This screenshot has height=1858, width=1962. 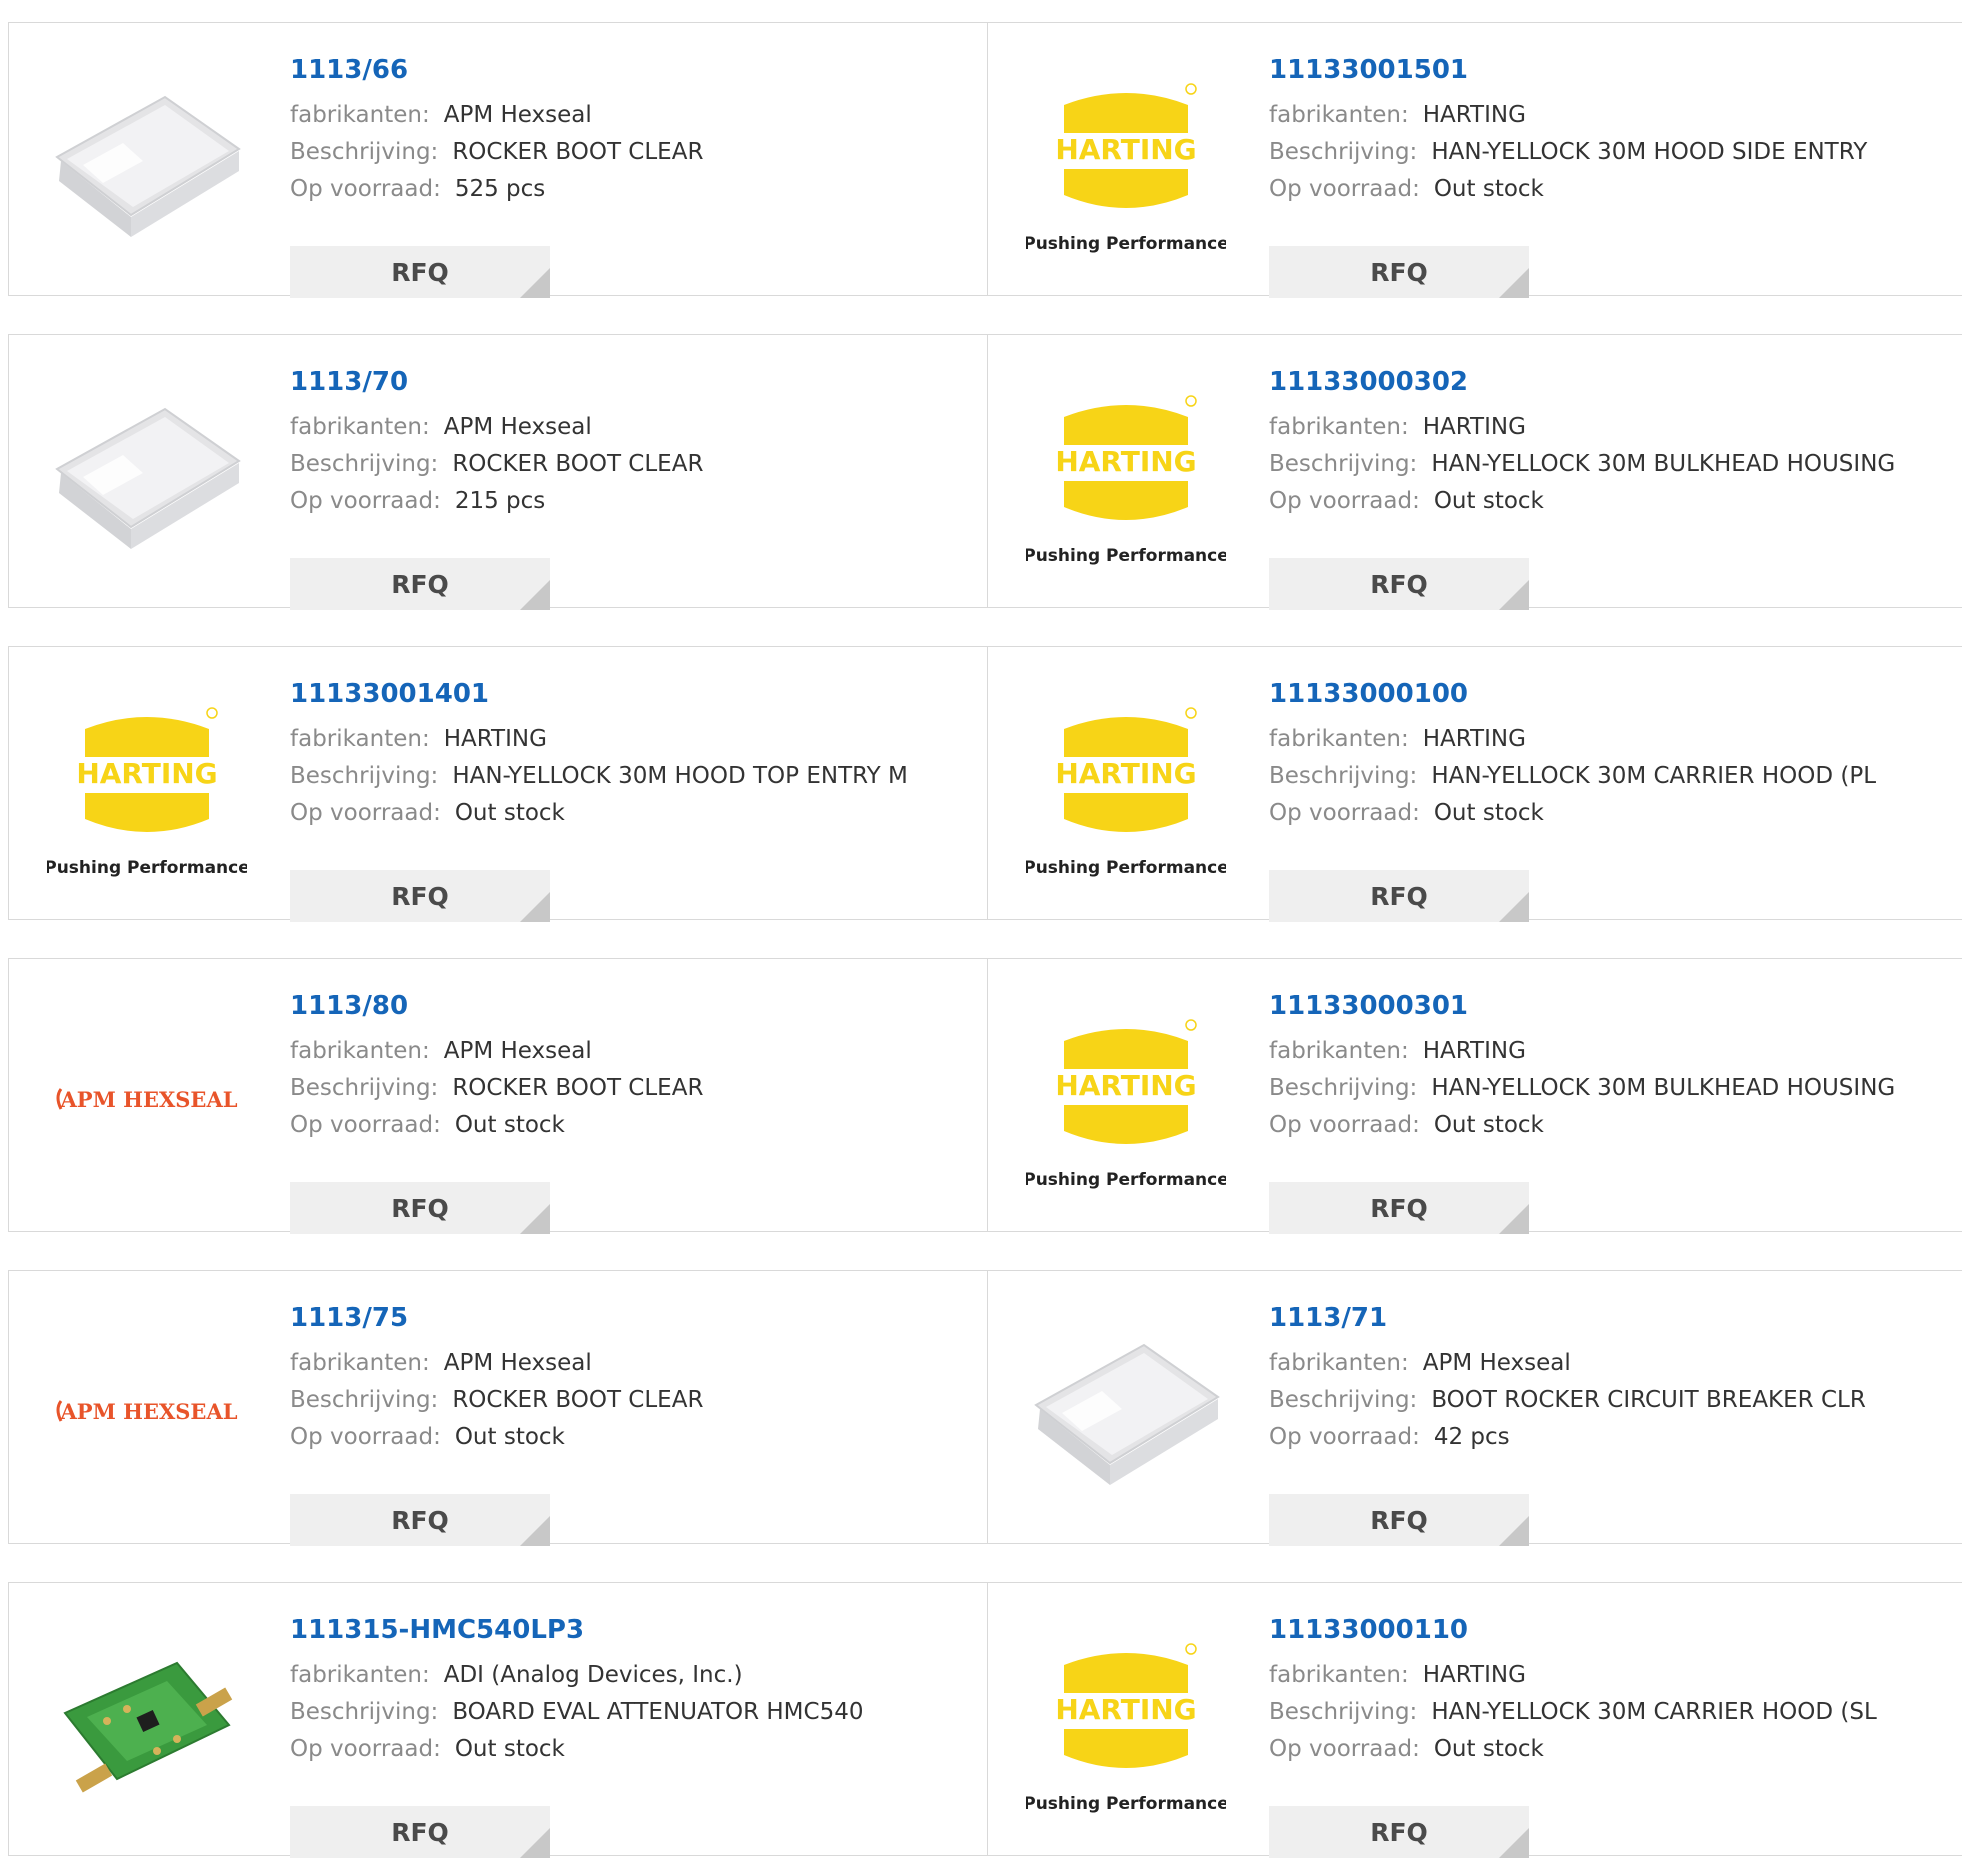 I want to click on part-number-link: 11133000100, so click(x=1572, y=694).